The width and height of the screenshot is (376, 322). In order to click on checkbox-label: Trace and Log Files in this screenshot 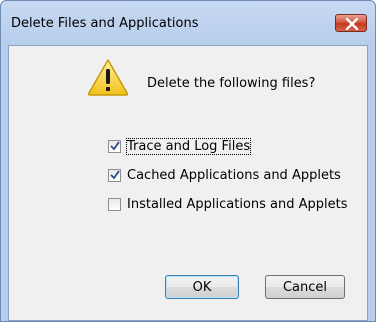, I will do `click(188, 146)`.